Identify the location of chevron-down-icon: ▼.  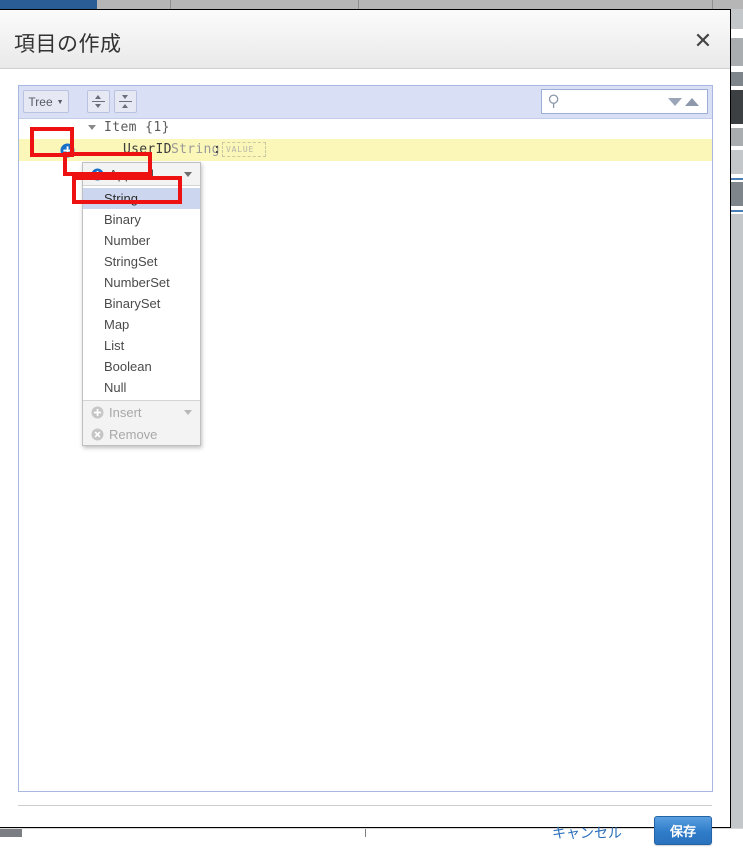
(60, 102).